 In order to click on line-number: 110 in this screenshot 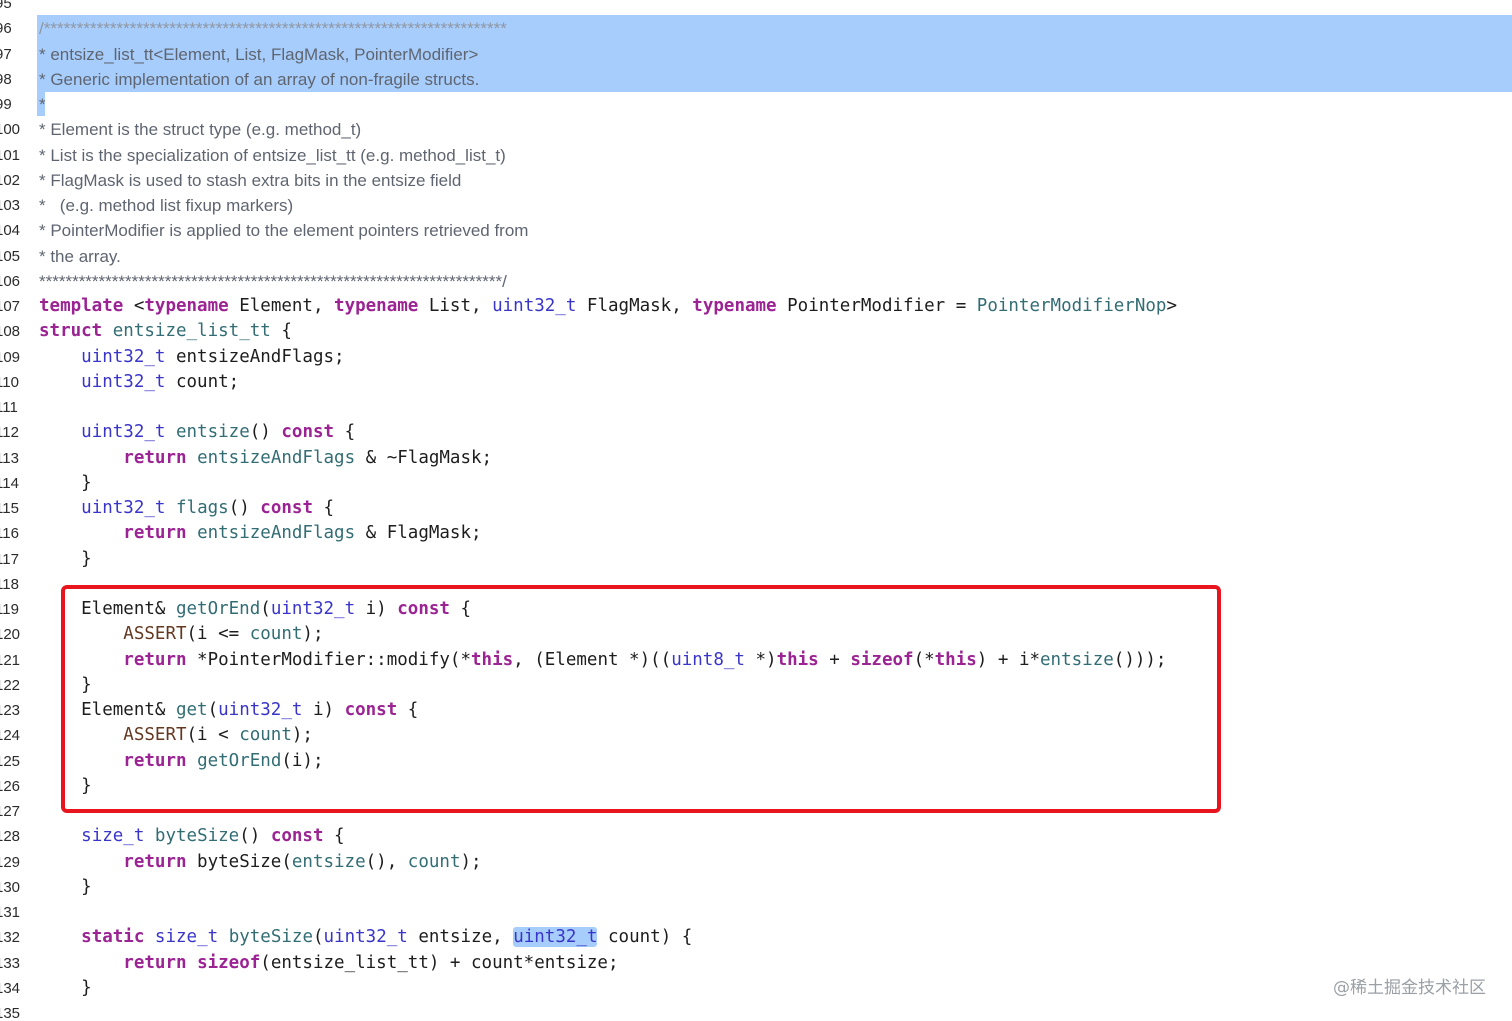, I will do `click(9, 382)`.